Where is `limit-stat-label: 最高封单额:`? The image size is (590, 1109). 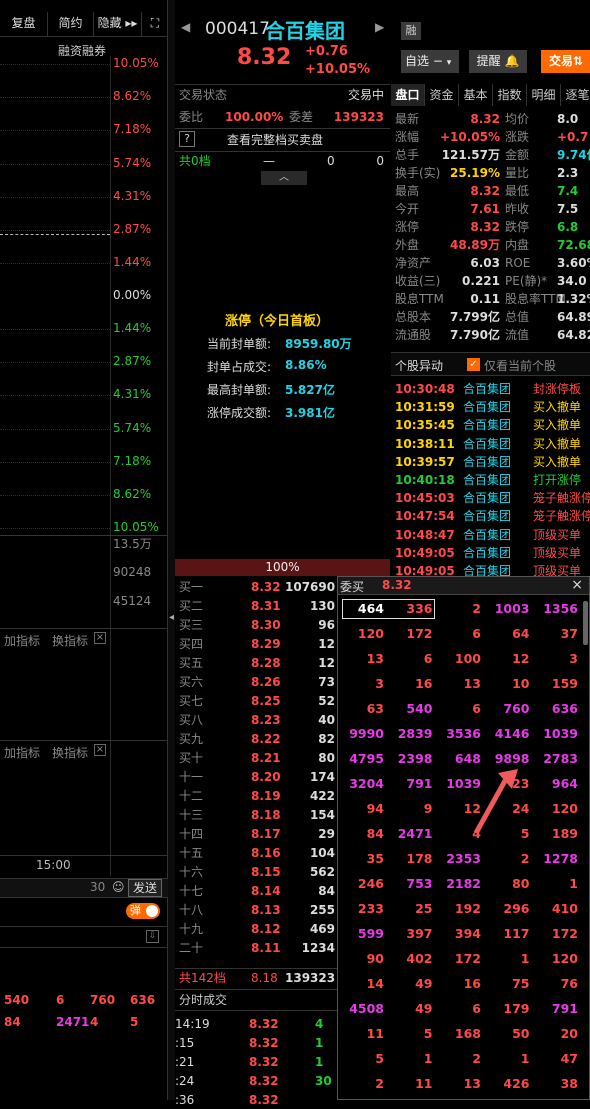 limit-stat-label: 最高封单额: is located at coordinates (239, 390).